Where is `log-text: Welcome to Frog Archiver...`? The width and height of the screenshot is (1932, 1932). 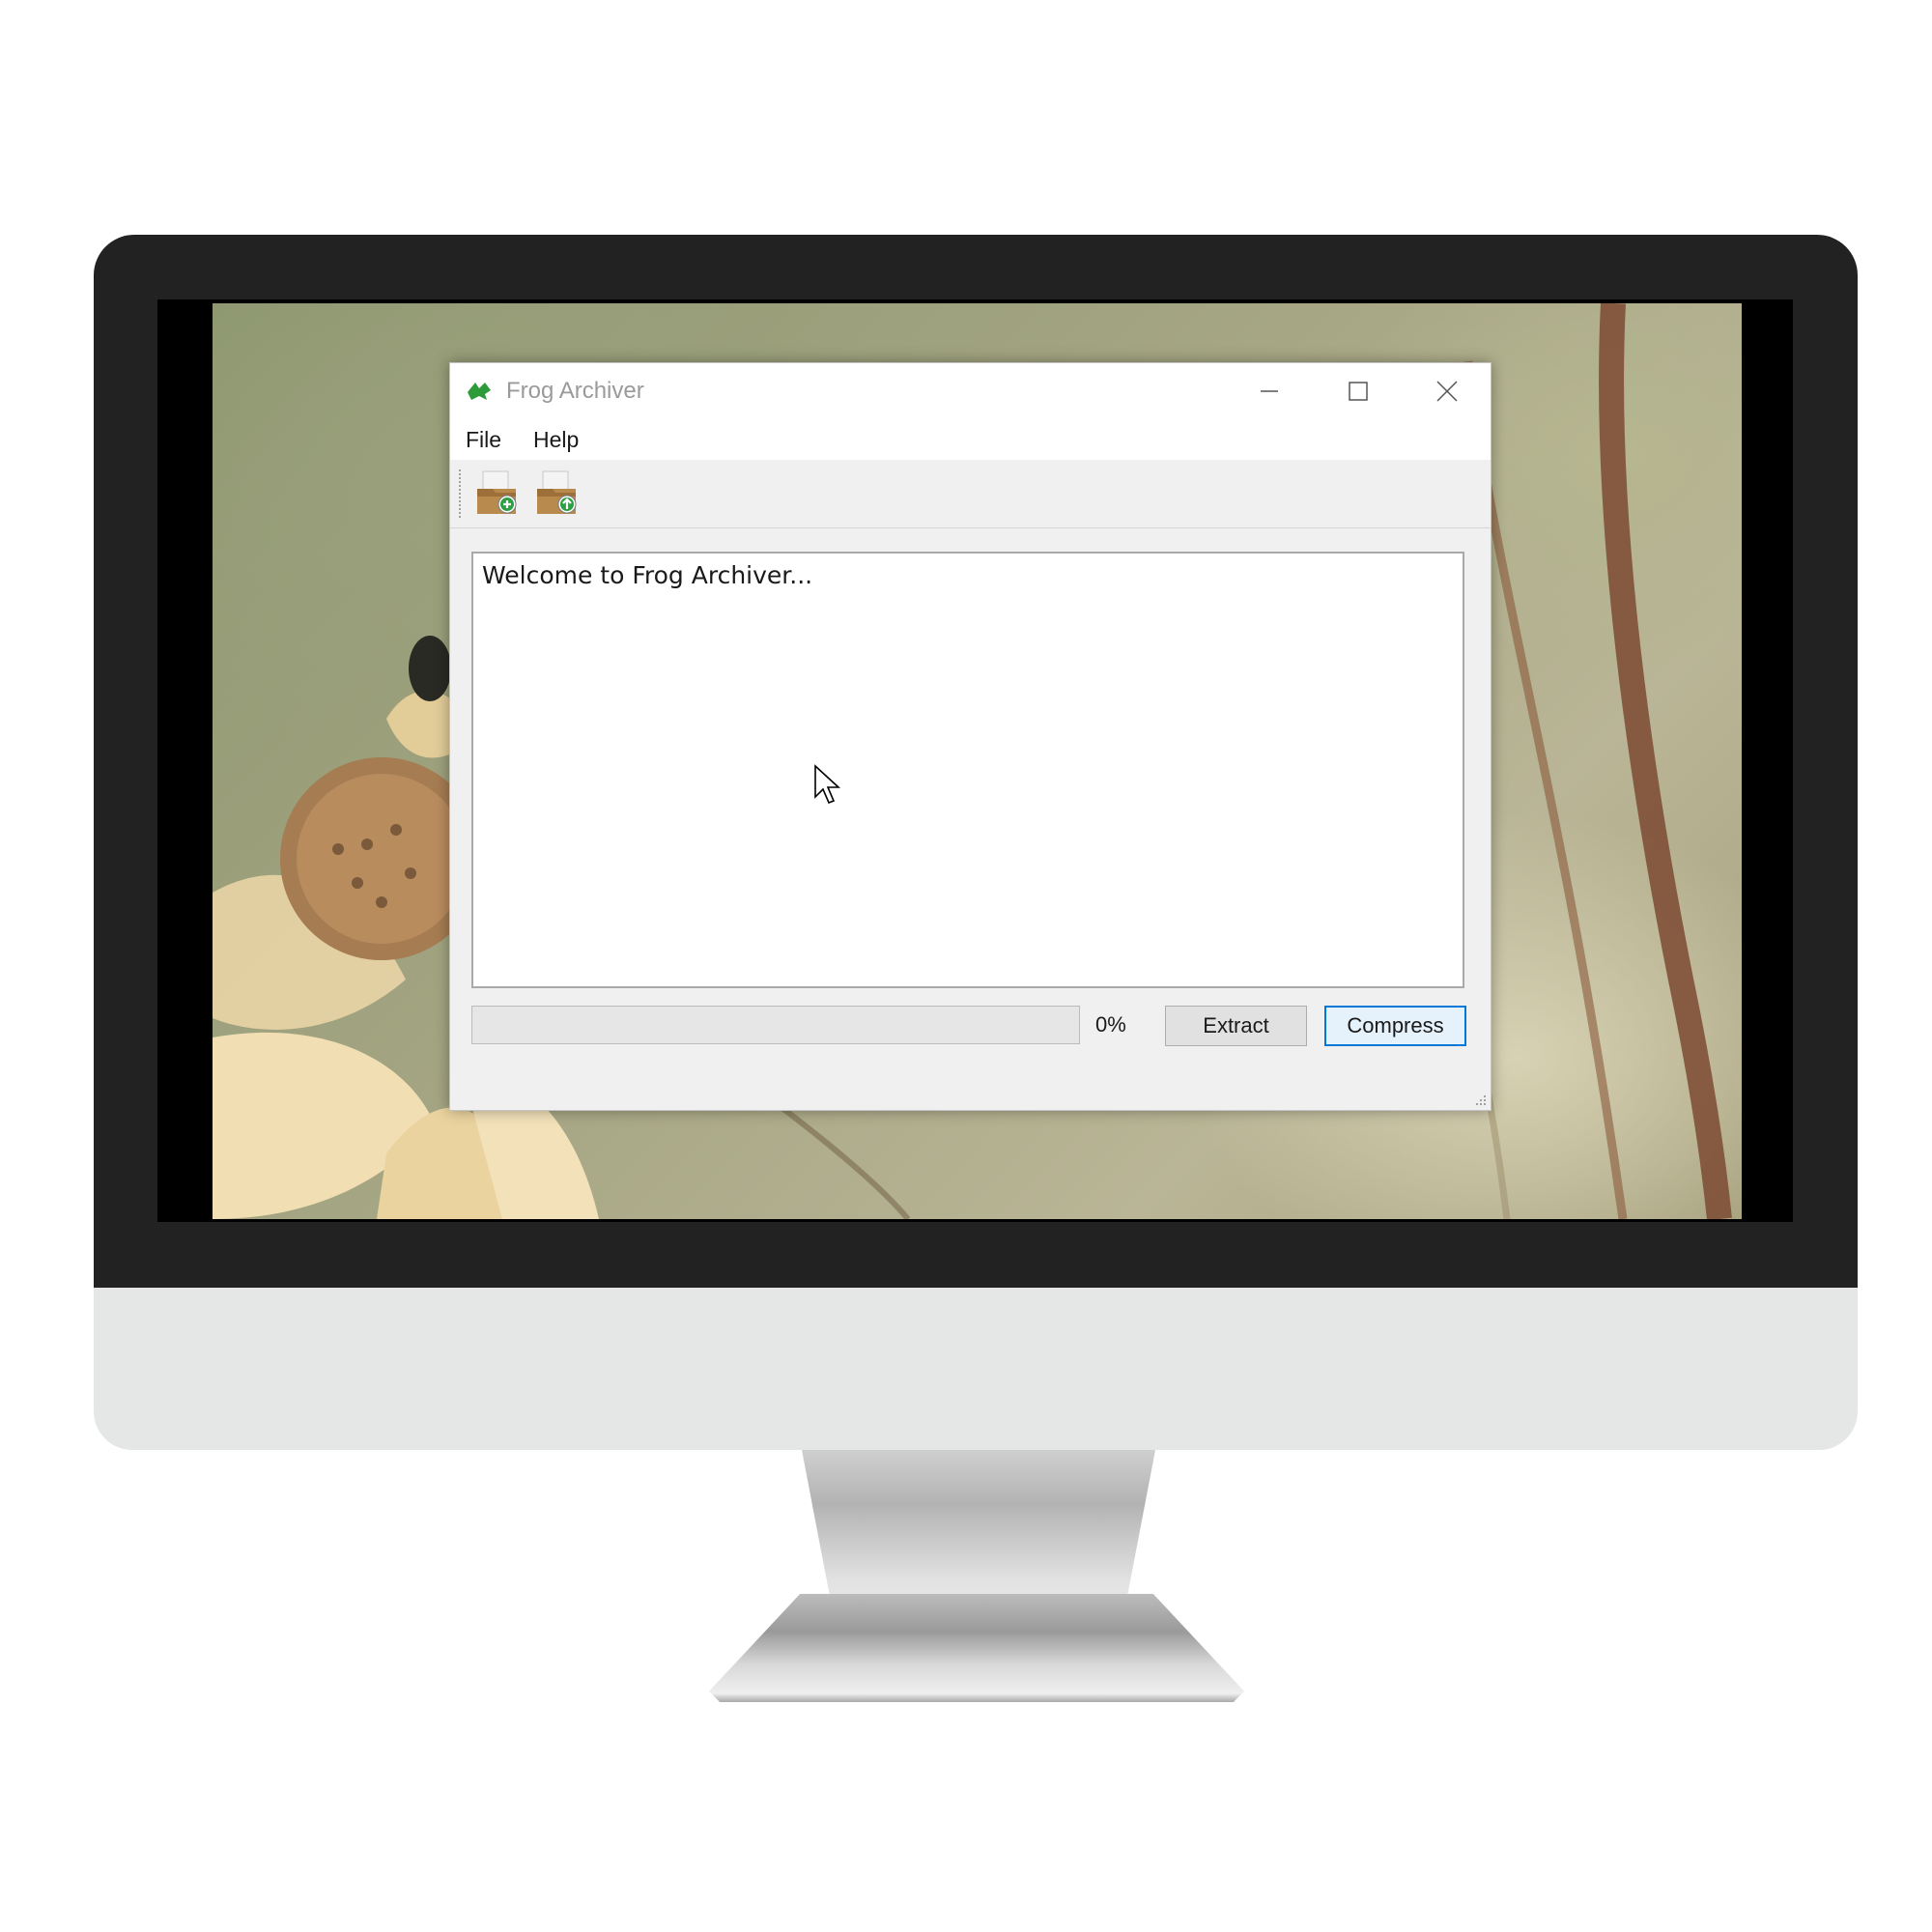
log-text: Welcome to Frog Archiver... is located at coordinates (647, 575).